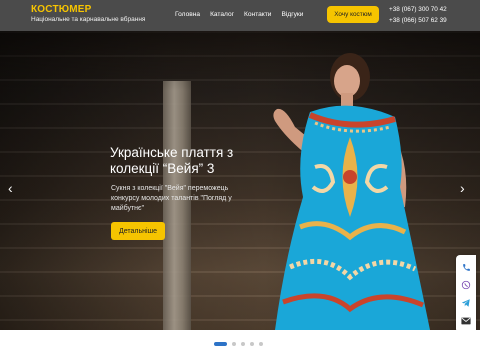 The width and height of the screenshot is (480, 360). Describe the element at coordinates (466, 267) in the screenshot. I see `phone-icon` at that location.